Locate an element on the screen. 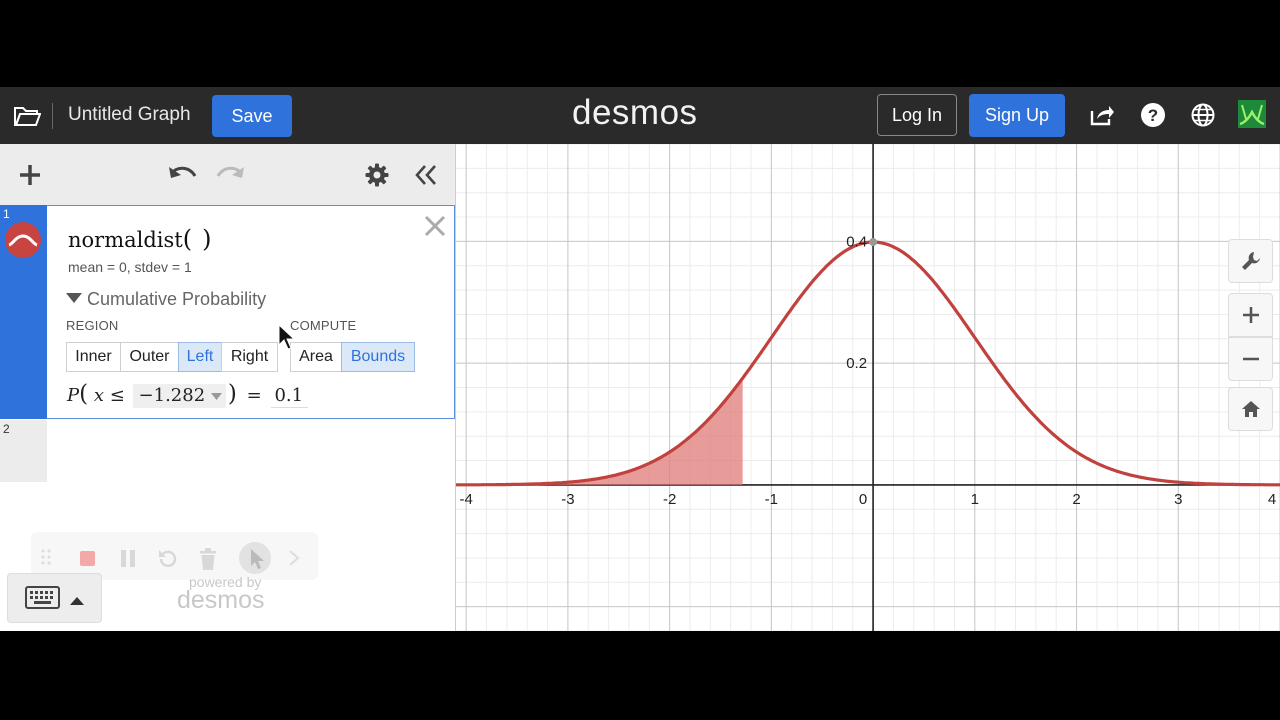 The image size is (1280, 720). equals-sign: = is located at coordinates (254, 395).